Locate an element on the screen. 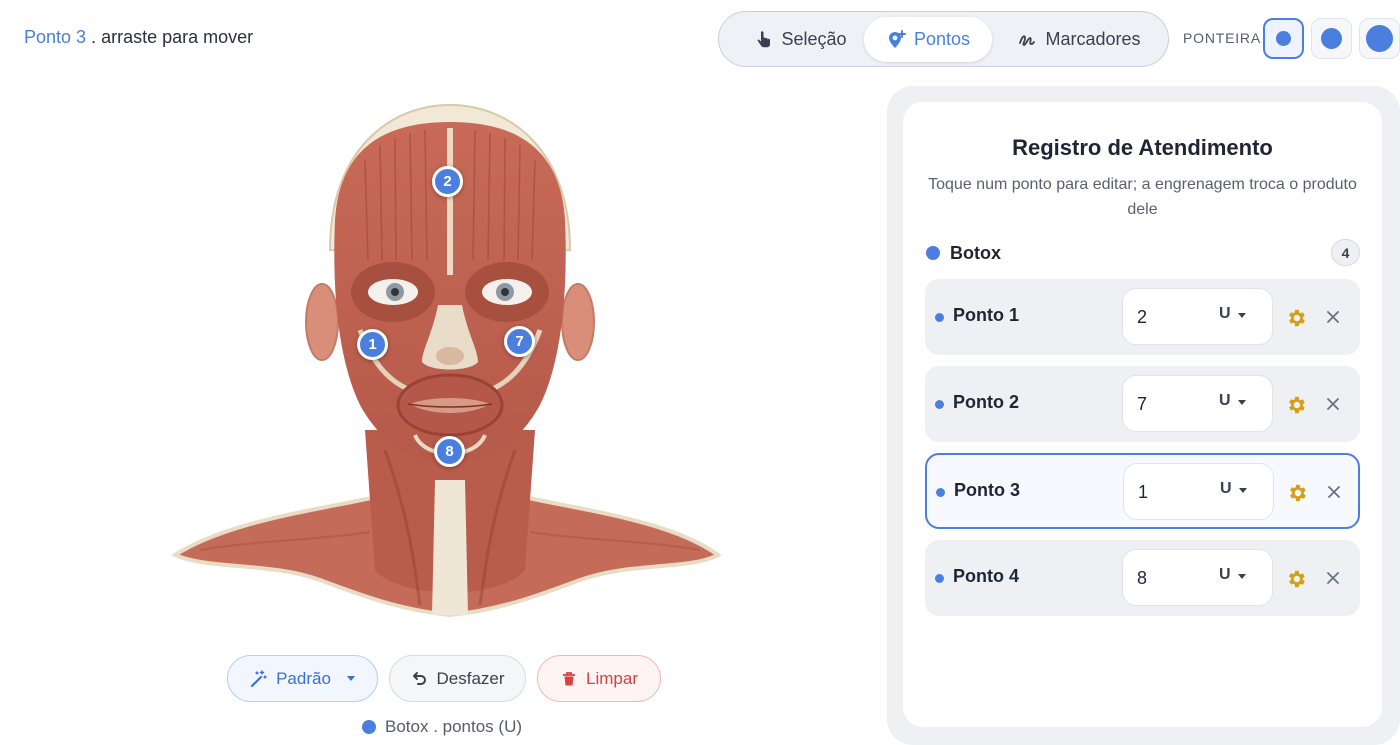 The height and width of the screenshot is (745, 1400). size-small-icon is located at coordinates (1283, 38).